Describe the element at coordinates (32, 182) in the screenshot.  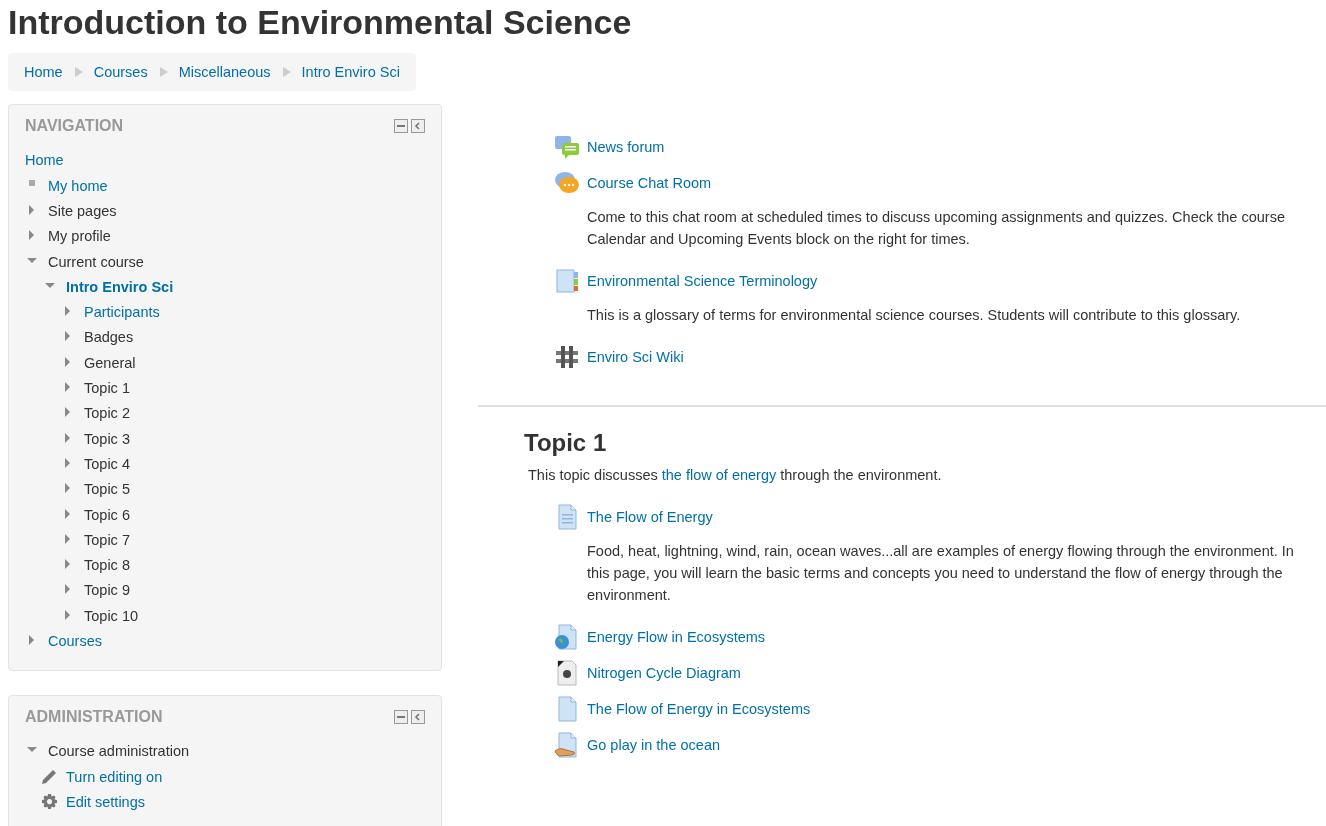
I see `bullet-icon` at that location.